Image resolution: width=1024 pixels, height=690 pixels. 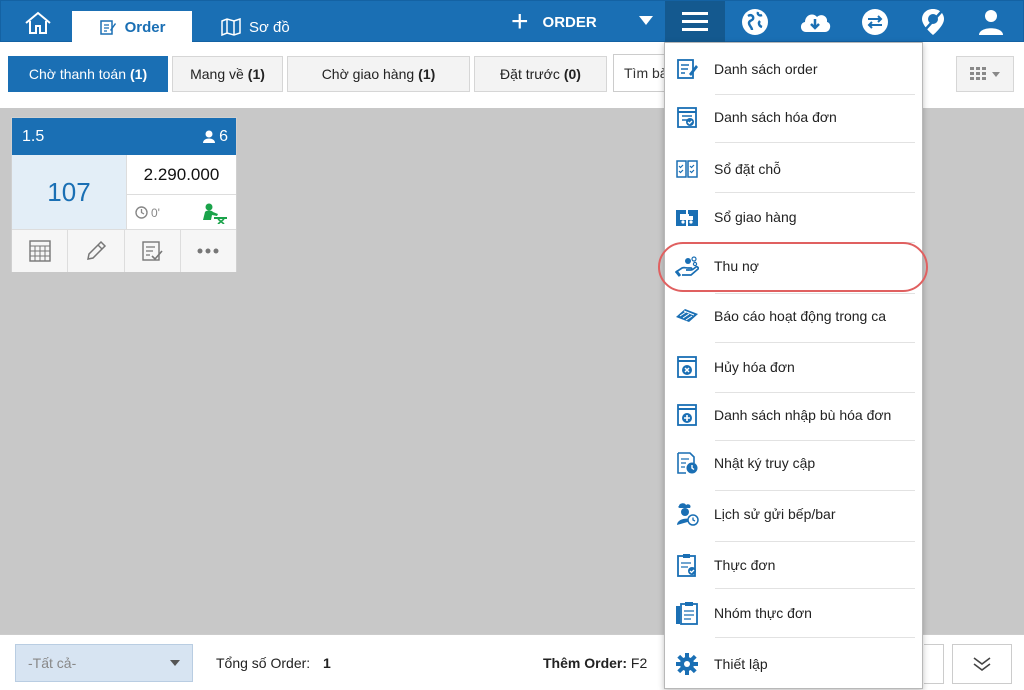 I want to click on menu-item-cancel-invoice: Hủy hóa đơn, so click(x=794, y=367).